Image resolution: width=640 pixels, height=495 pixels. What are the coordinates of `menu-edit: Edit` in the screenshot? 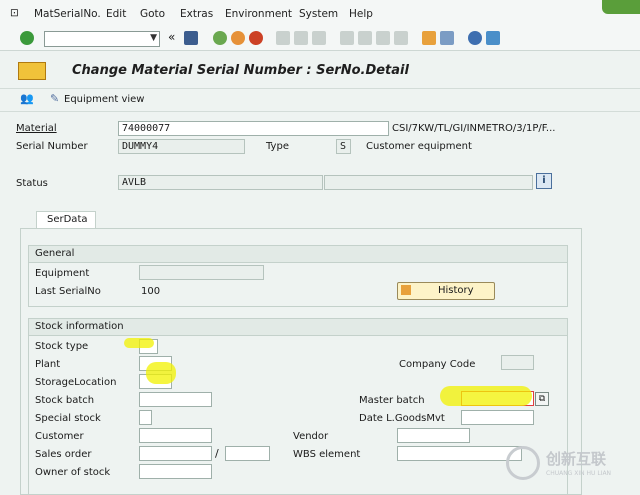 It's located at (116, 14).